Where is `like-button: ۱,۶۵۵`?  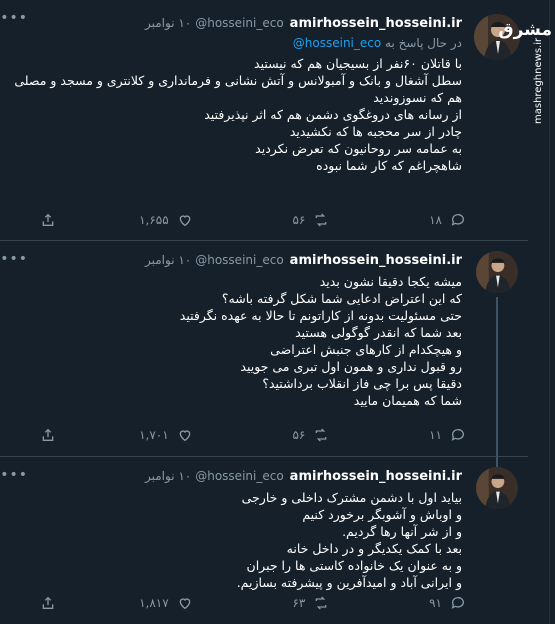 like-button: ۱,۶۵۵ is located at coordinates (148, 220).